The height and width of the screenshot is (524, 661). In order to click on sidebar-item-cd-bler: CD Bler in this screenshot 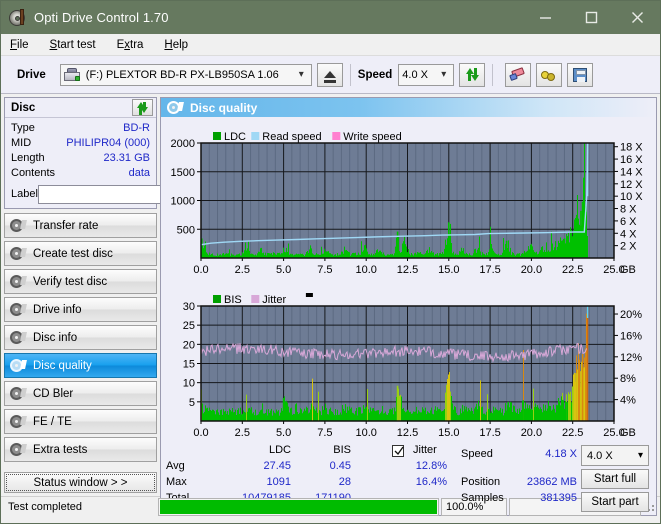, I will do `click(80, 393)`.